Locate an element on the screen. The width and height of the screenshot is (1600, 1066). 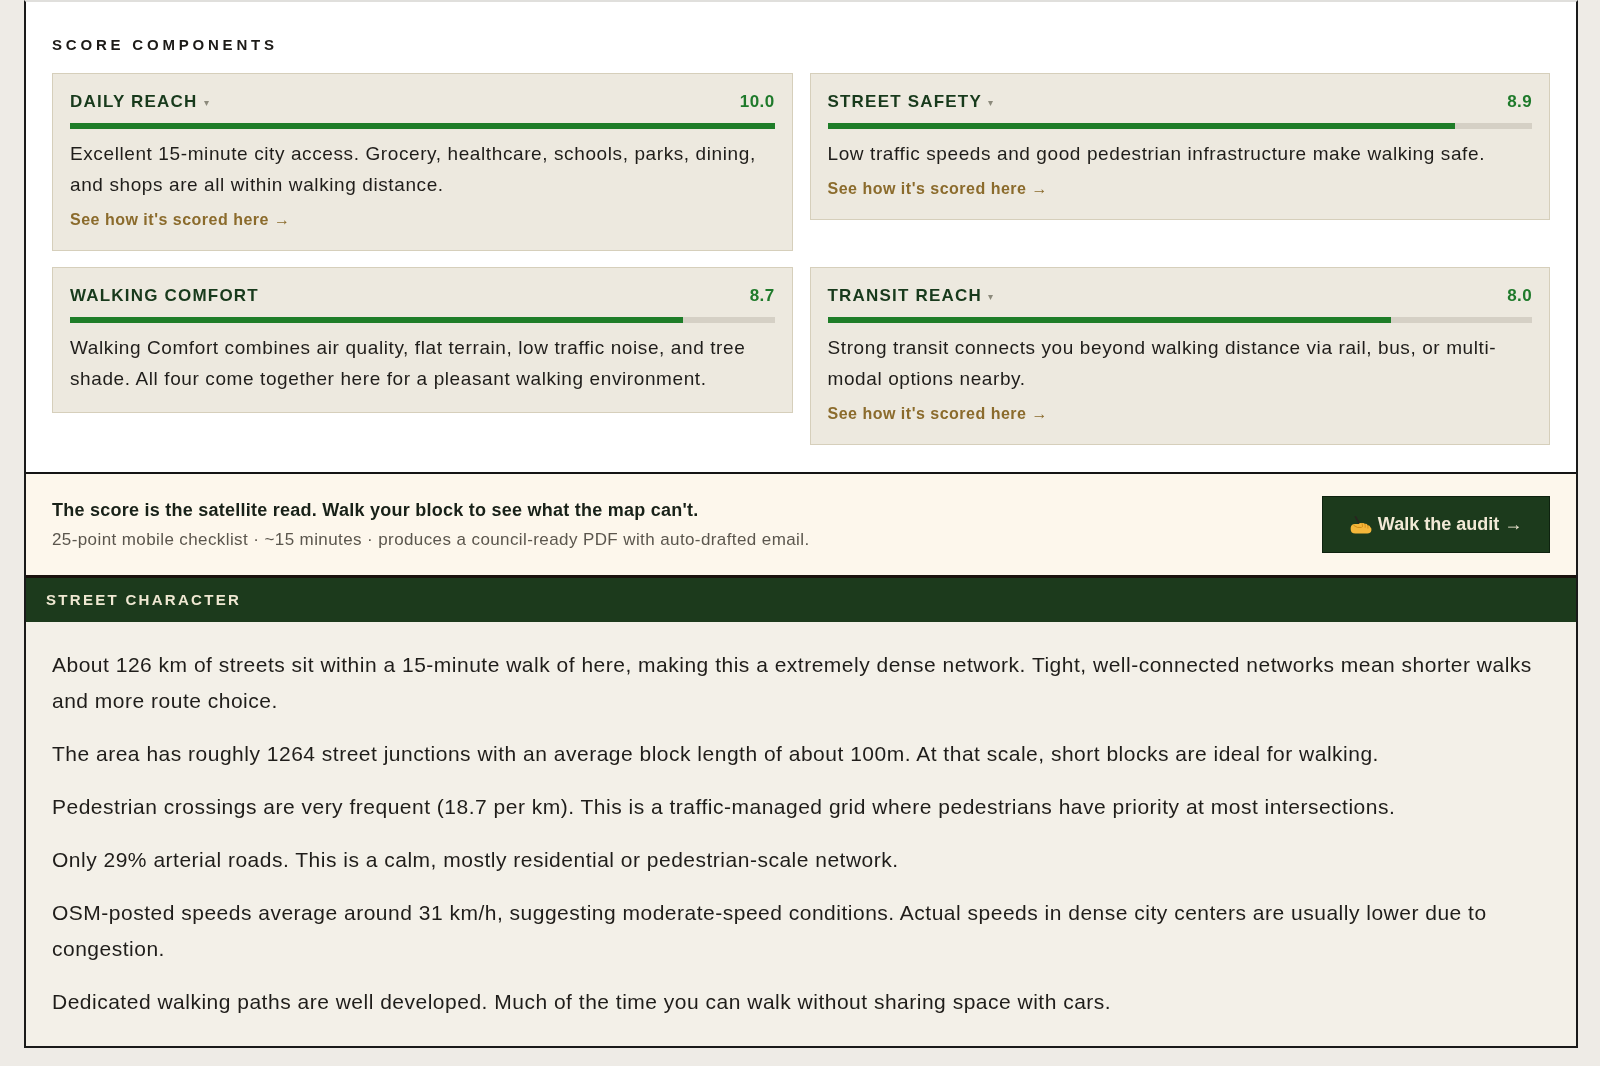
card-title: STREET SAFETY is located at coordinates (904, 102).